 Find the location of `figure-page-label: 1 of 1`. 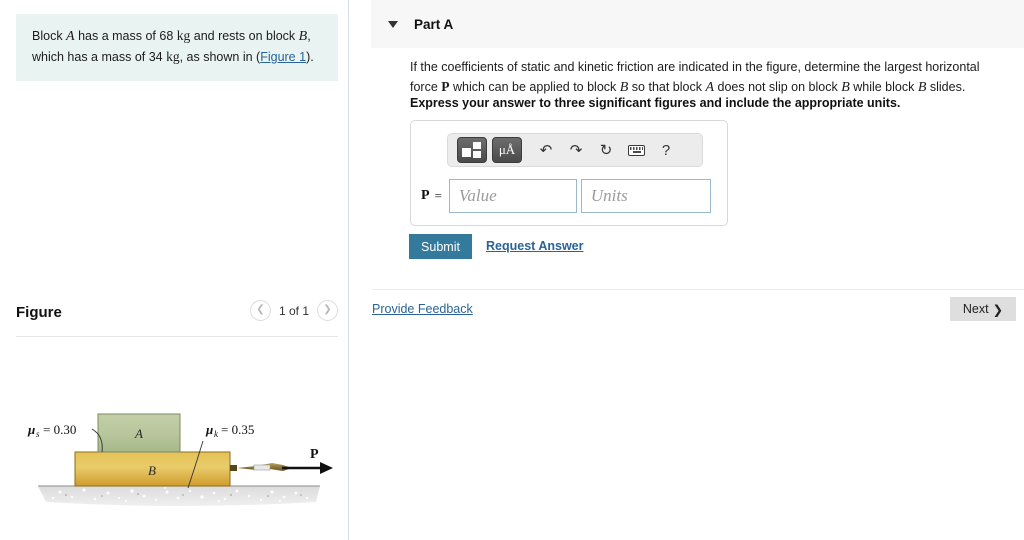

figure-page-label: 1 of 1 is located at coordinates (293, 310).